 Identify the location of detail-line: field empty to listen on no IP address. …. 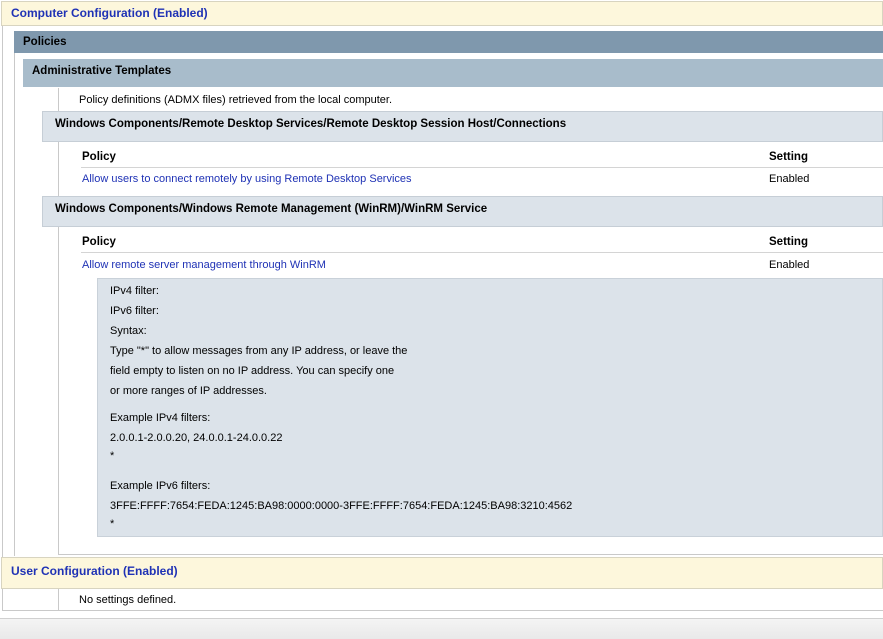
(252, 371).